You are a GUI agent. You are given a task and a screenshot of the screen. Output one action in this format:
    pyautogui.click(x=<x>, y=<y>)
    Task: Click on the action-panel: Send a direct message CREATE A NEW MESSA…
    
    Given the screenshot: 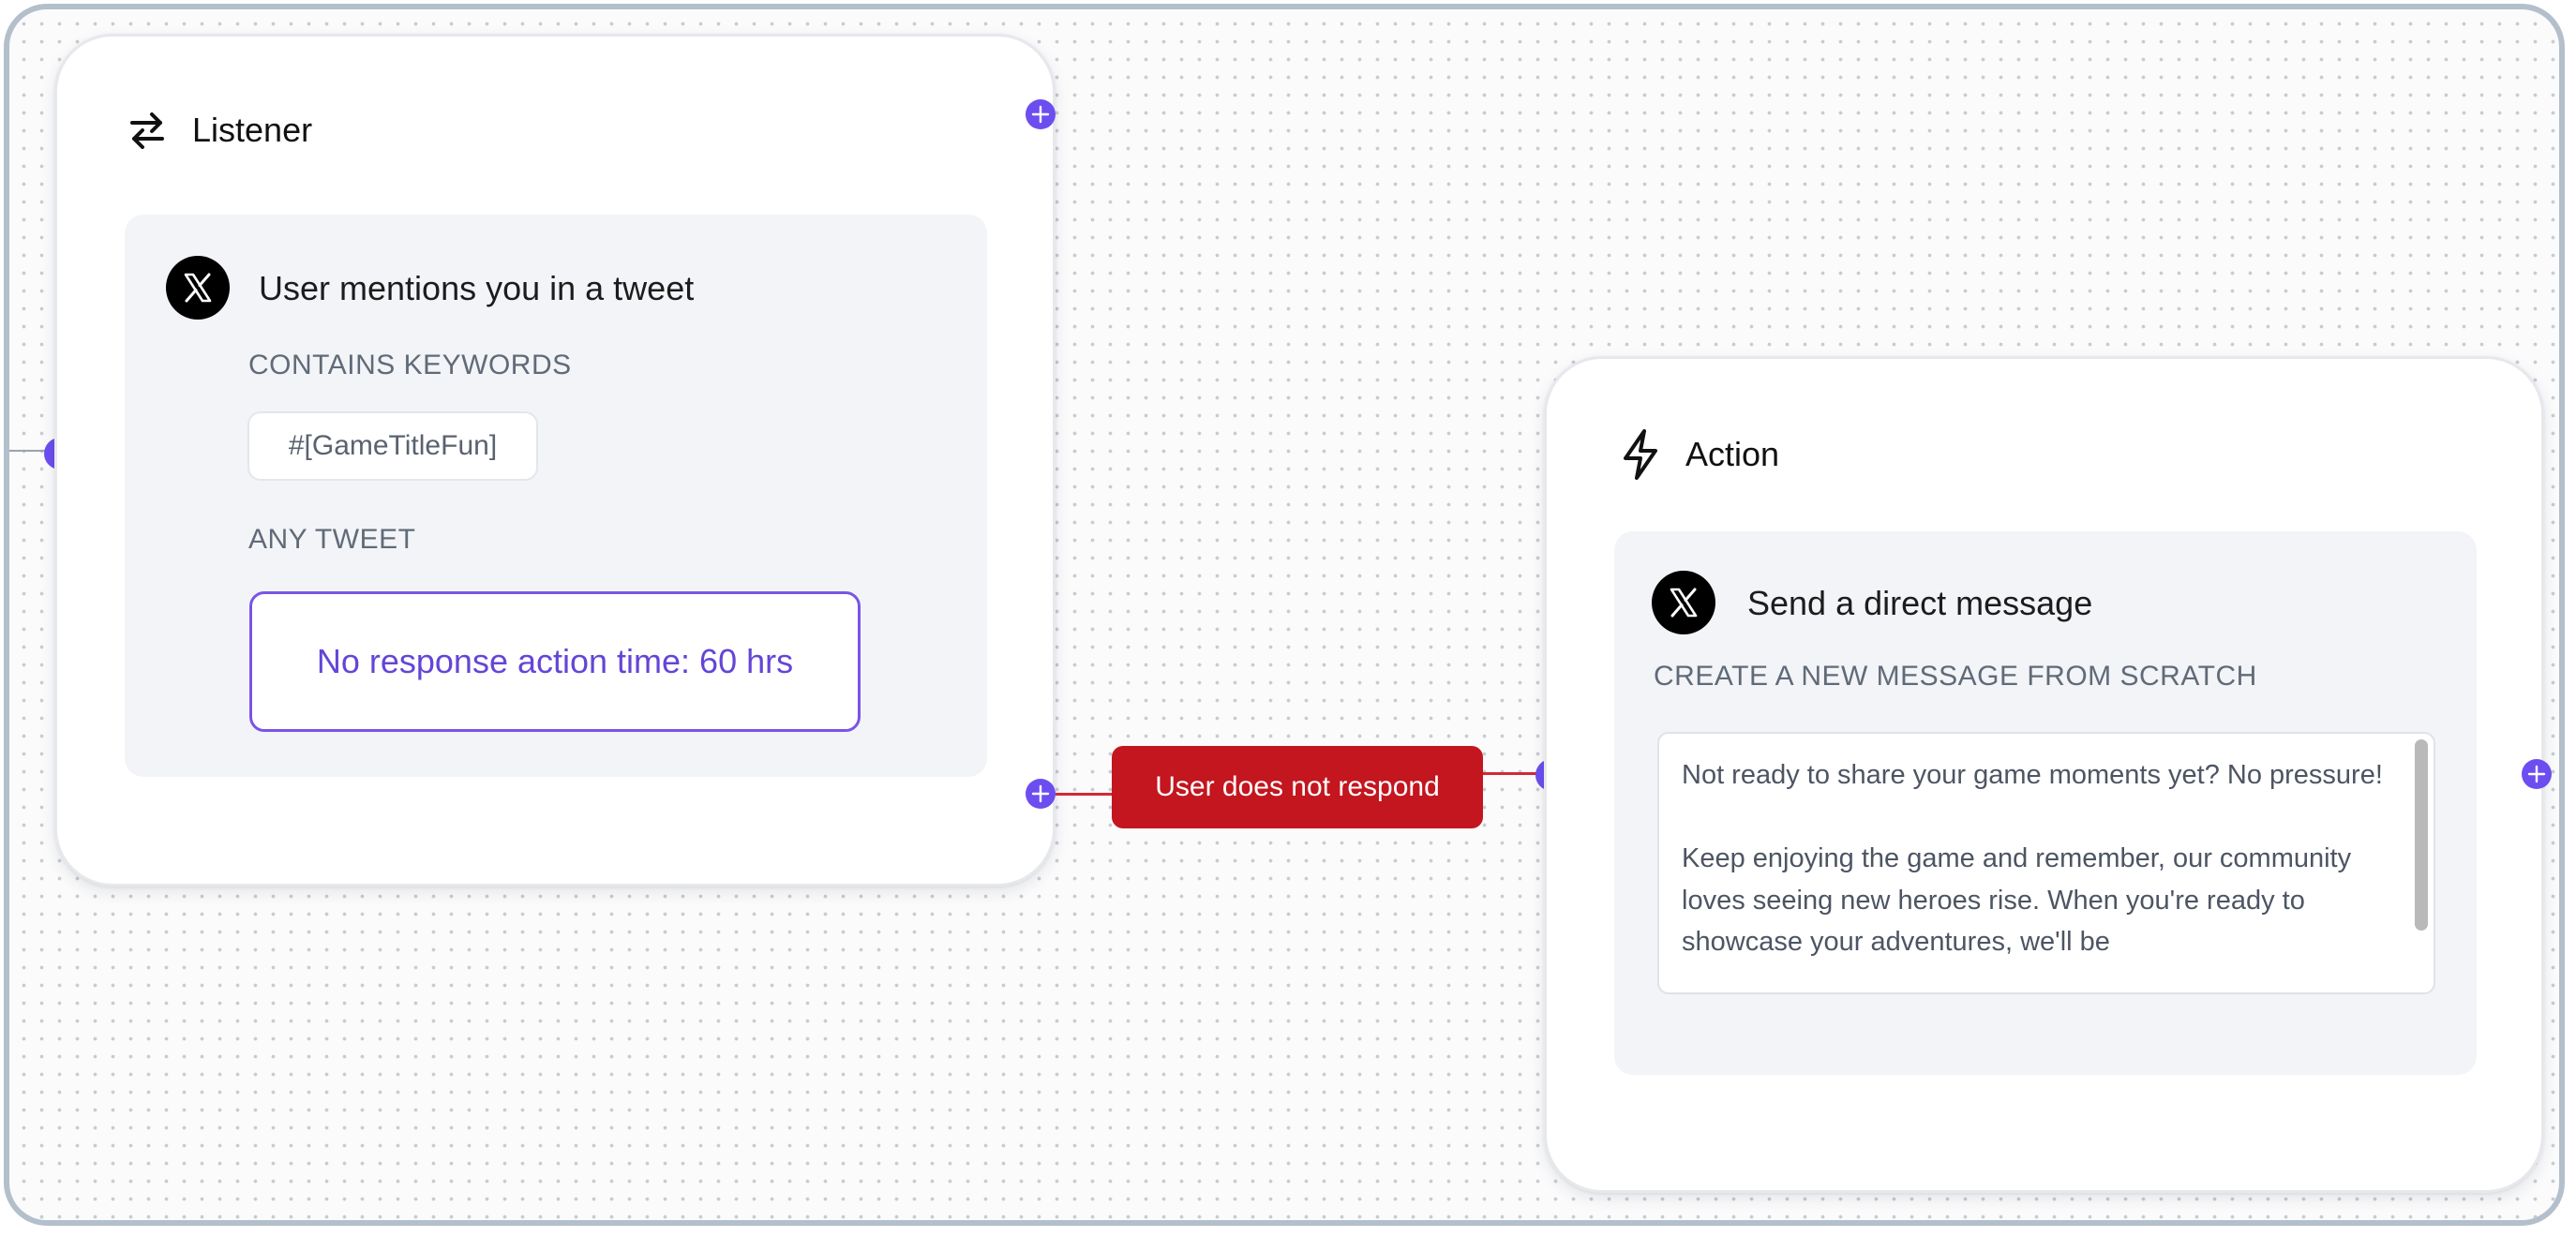 What is the action you would take?
    pyautogui.click(x=2045, y=803)
    